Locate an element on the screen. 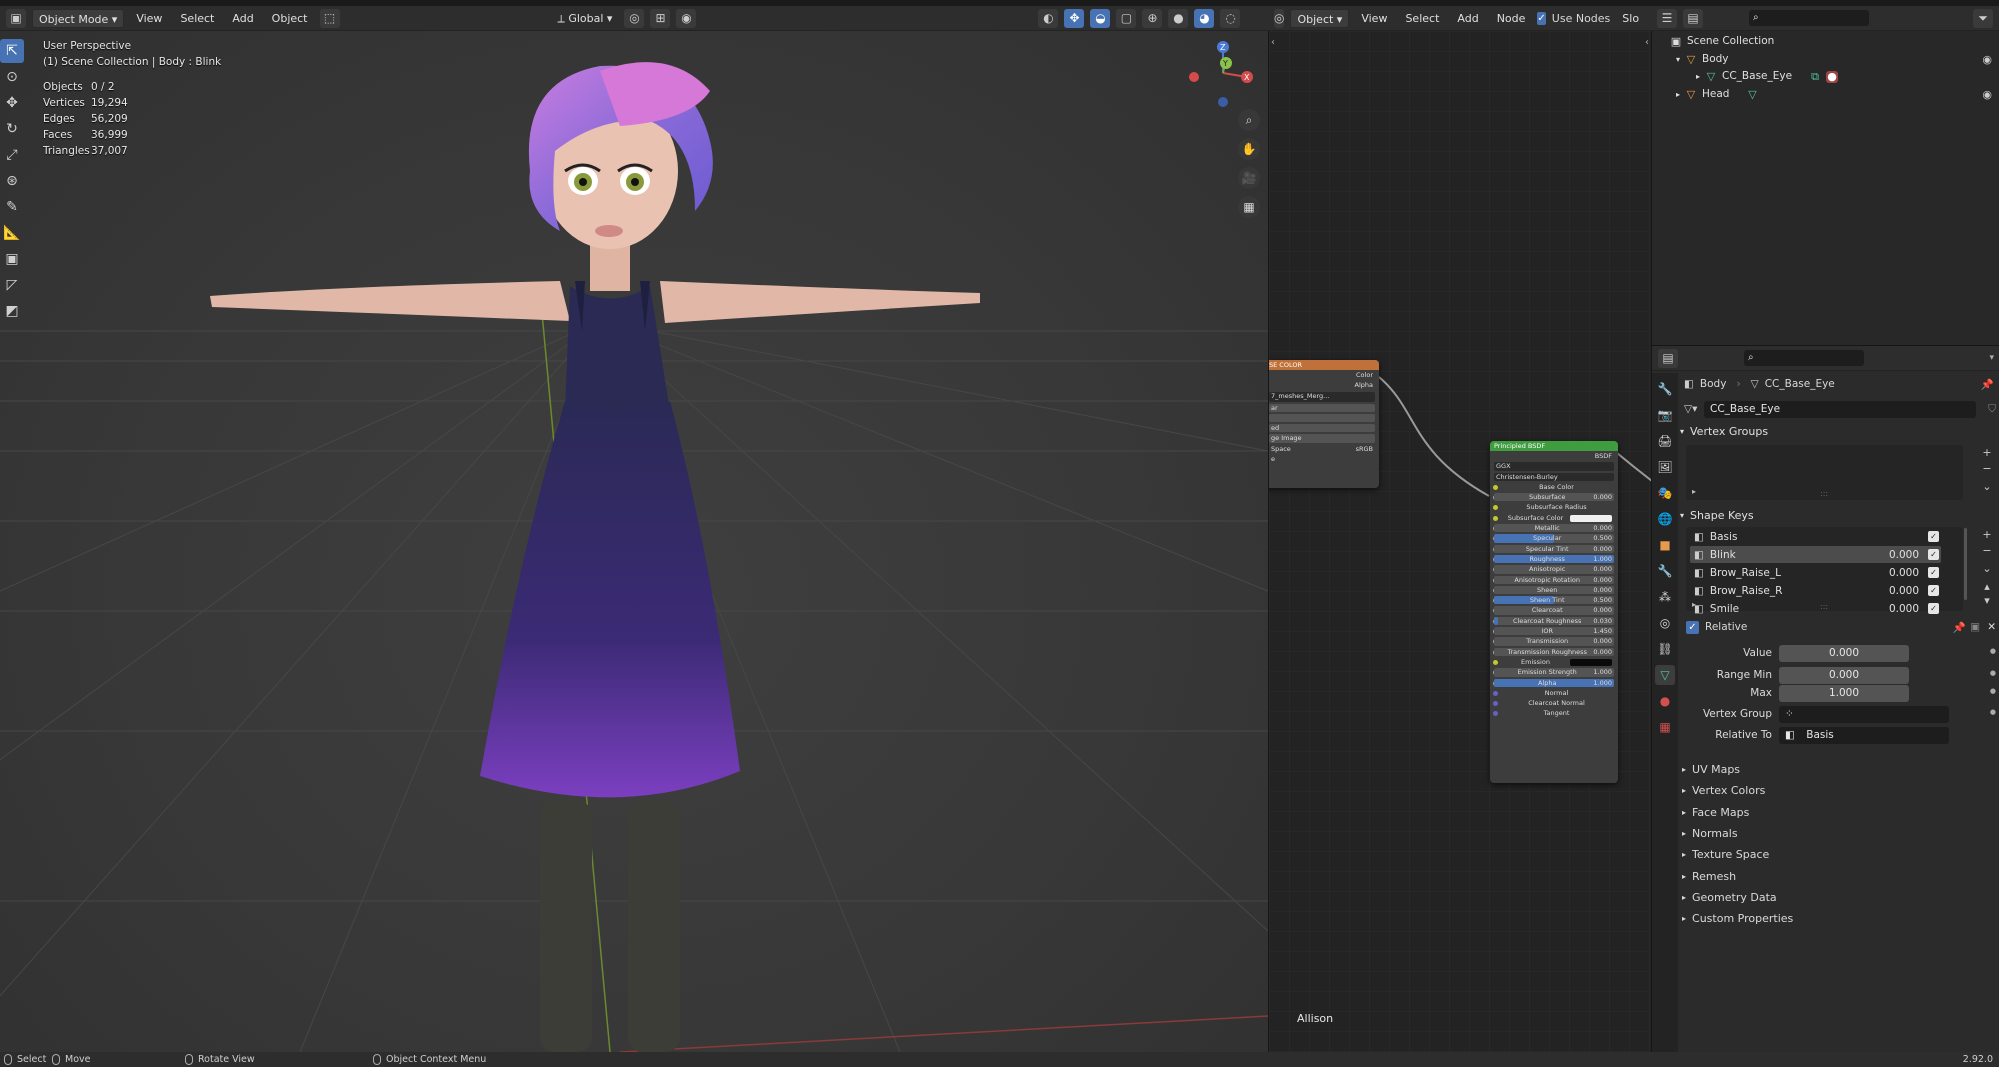 The width and height of the screenshot is (1999, 1067). menu-add: Add is located at coordinates (242, 18).